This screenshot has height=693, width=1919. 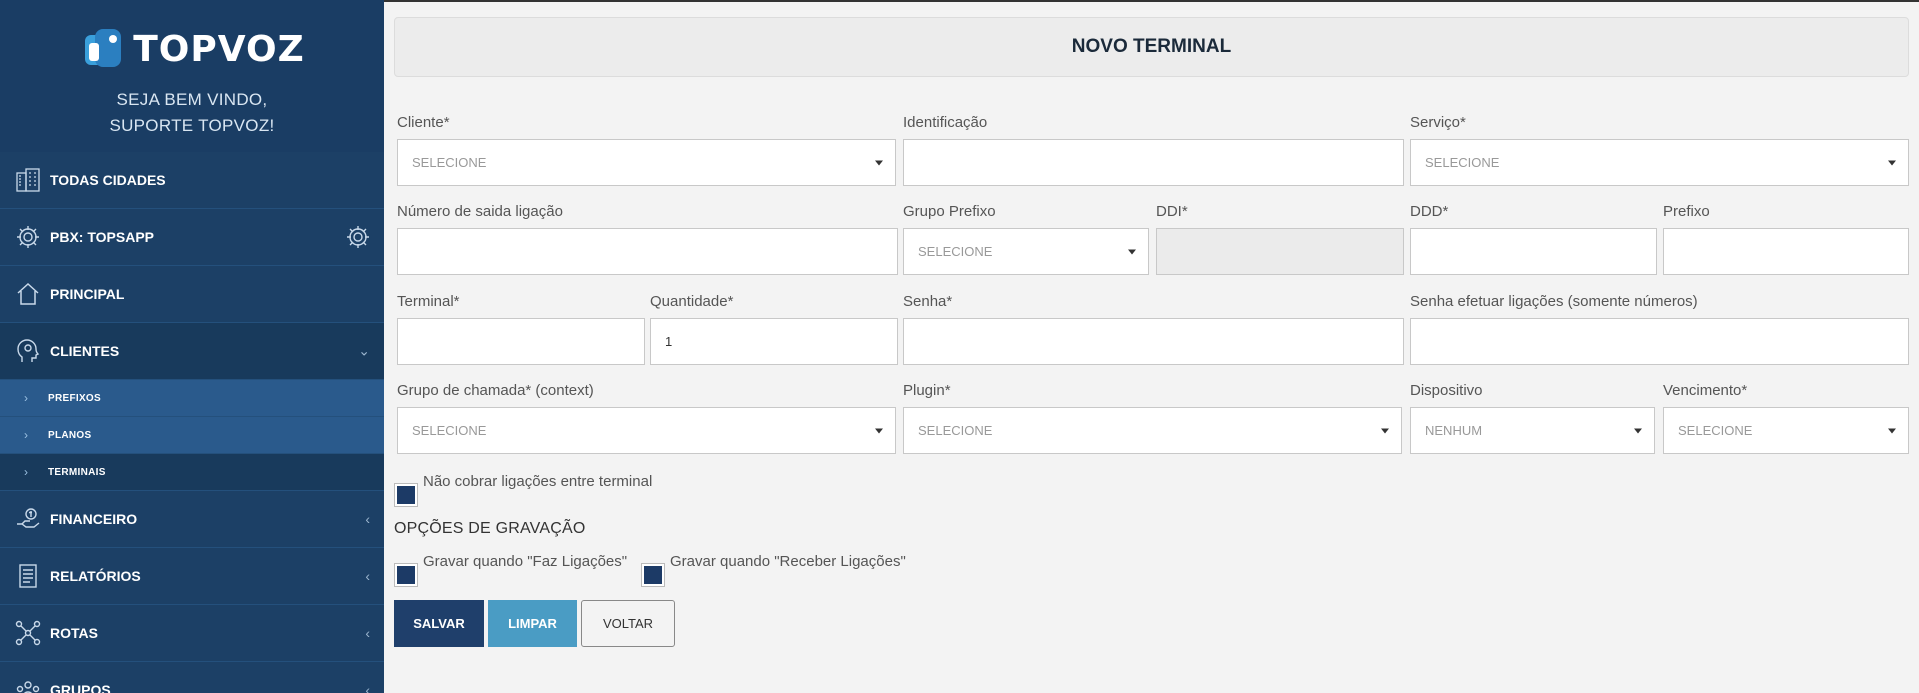 What do you see at coordinates (1153, 341) in the screenshot?
I see `senha-input` at bounding box center [1153, 341].